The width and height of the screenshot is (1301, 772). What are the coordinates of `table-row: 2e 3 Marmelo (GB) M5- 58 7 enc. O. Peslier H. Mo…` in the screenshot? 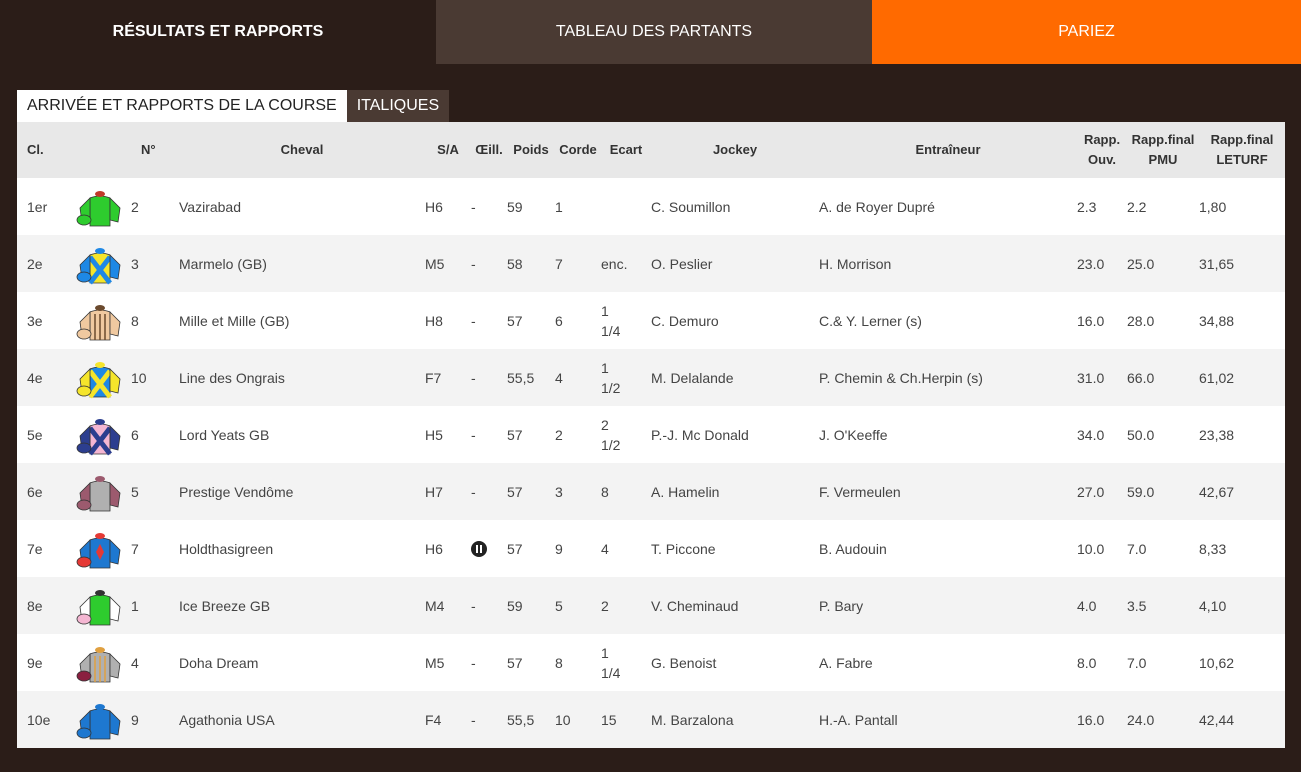 It's located at (651, 263).